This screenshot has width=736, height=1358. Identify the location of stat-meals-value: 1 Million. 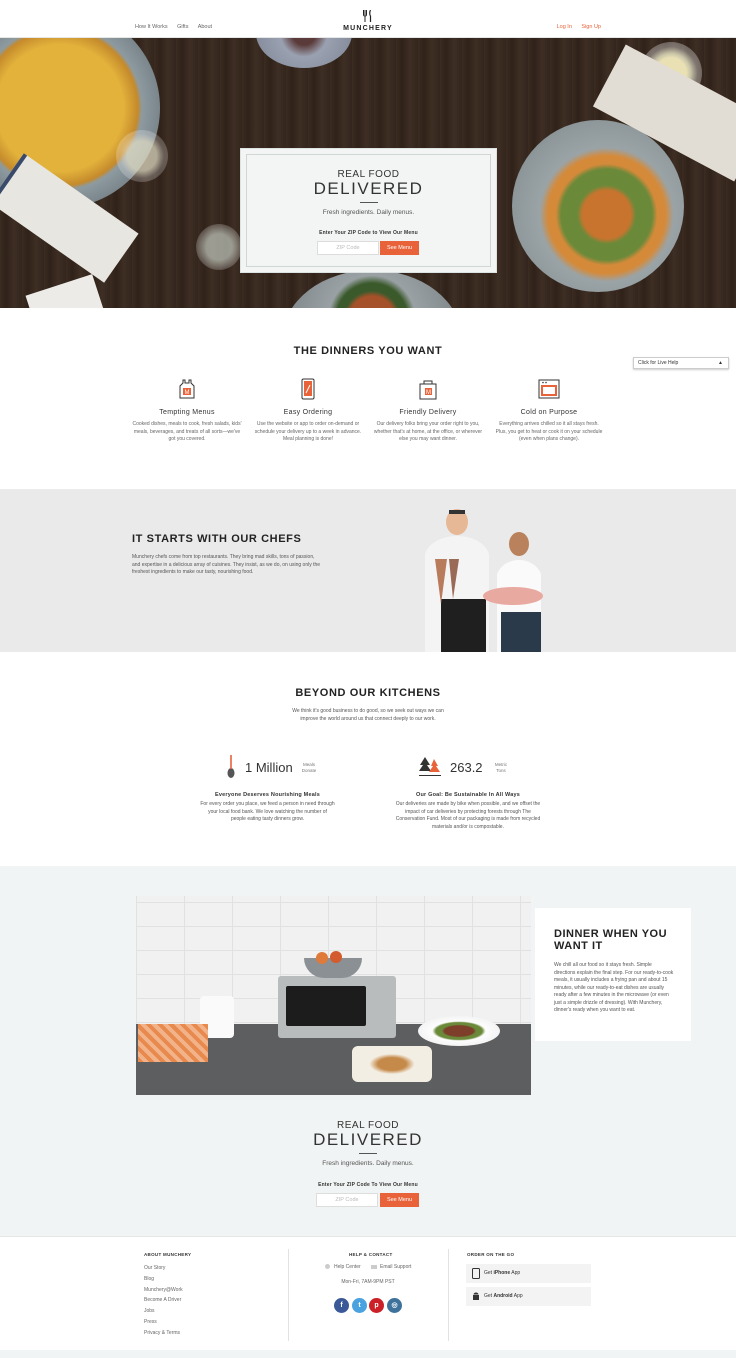
(269, 767).